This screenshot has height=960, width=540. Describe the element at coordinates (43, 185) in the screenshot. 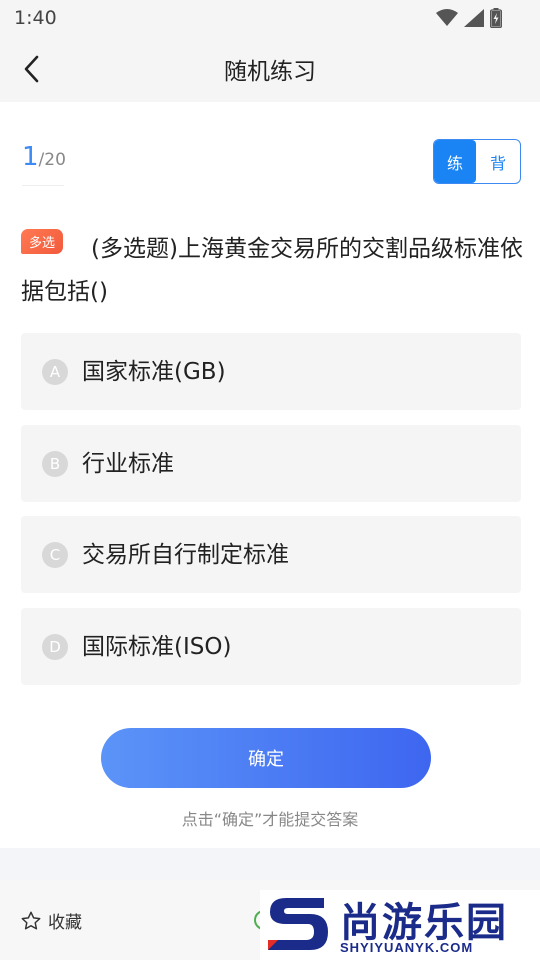

I see `progress-underline` at that location.